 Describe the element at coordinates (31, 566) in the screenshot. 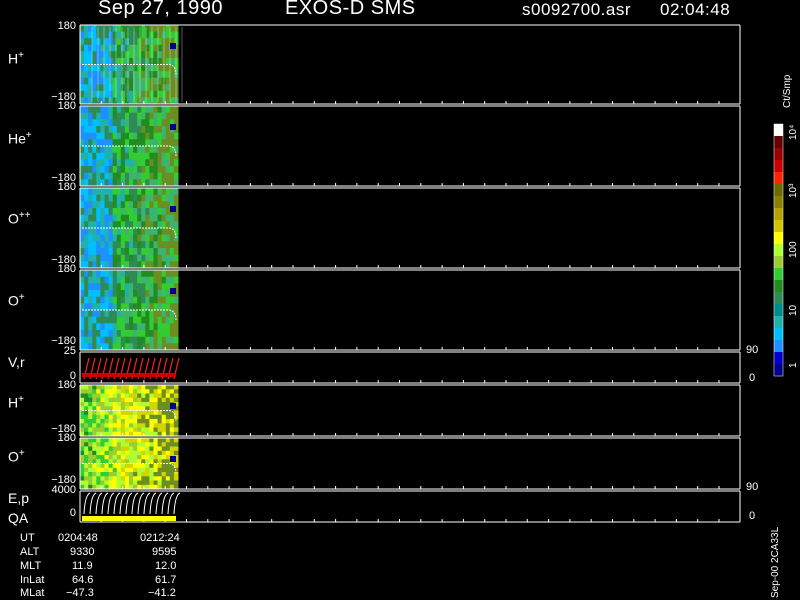

I see `eph-label-mlt: MLT` at that location.